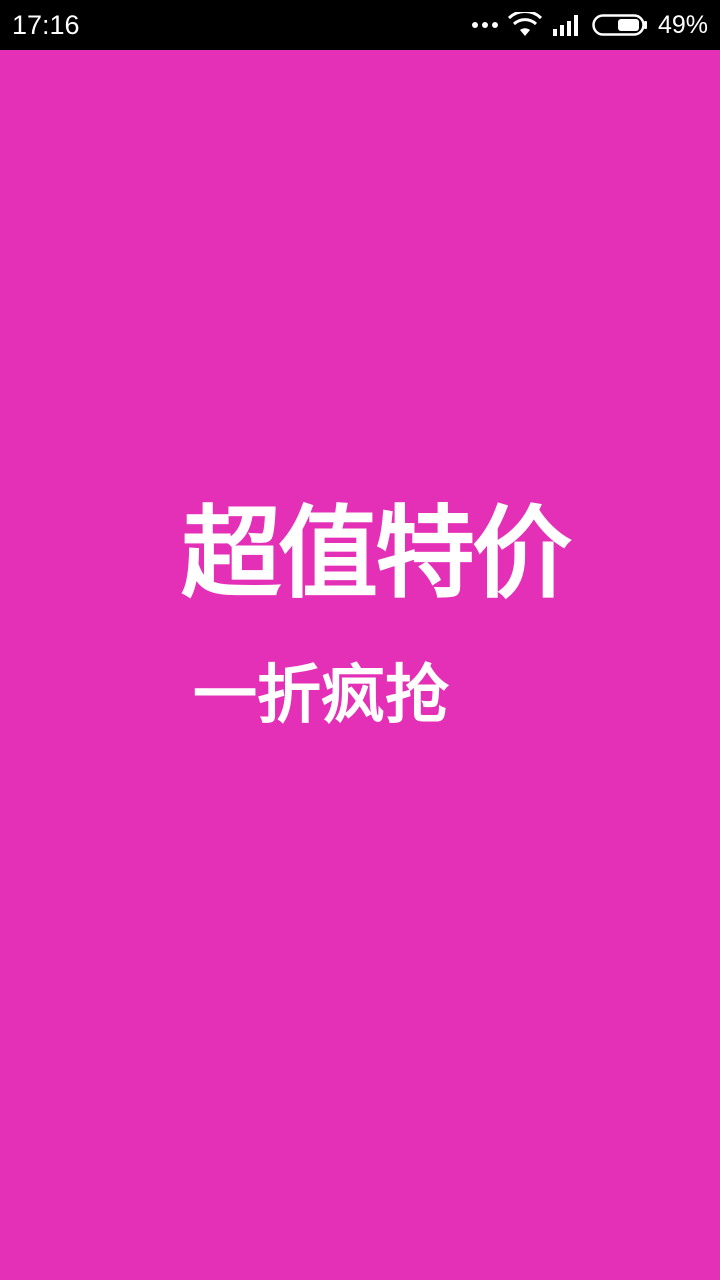 The width and height of the screenshot is (720, 1280). I want to click on subheadline: 一折疯抢, so click(360, 696).